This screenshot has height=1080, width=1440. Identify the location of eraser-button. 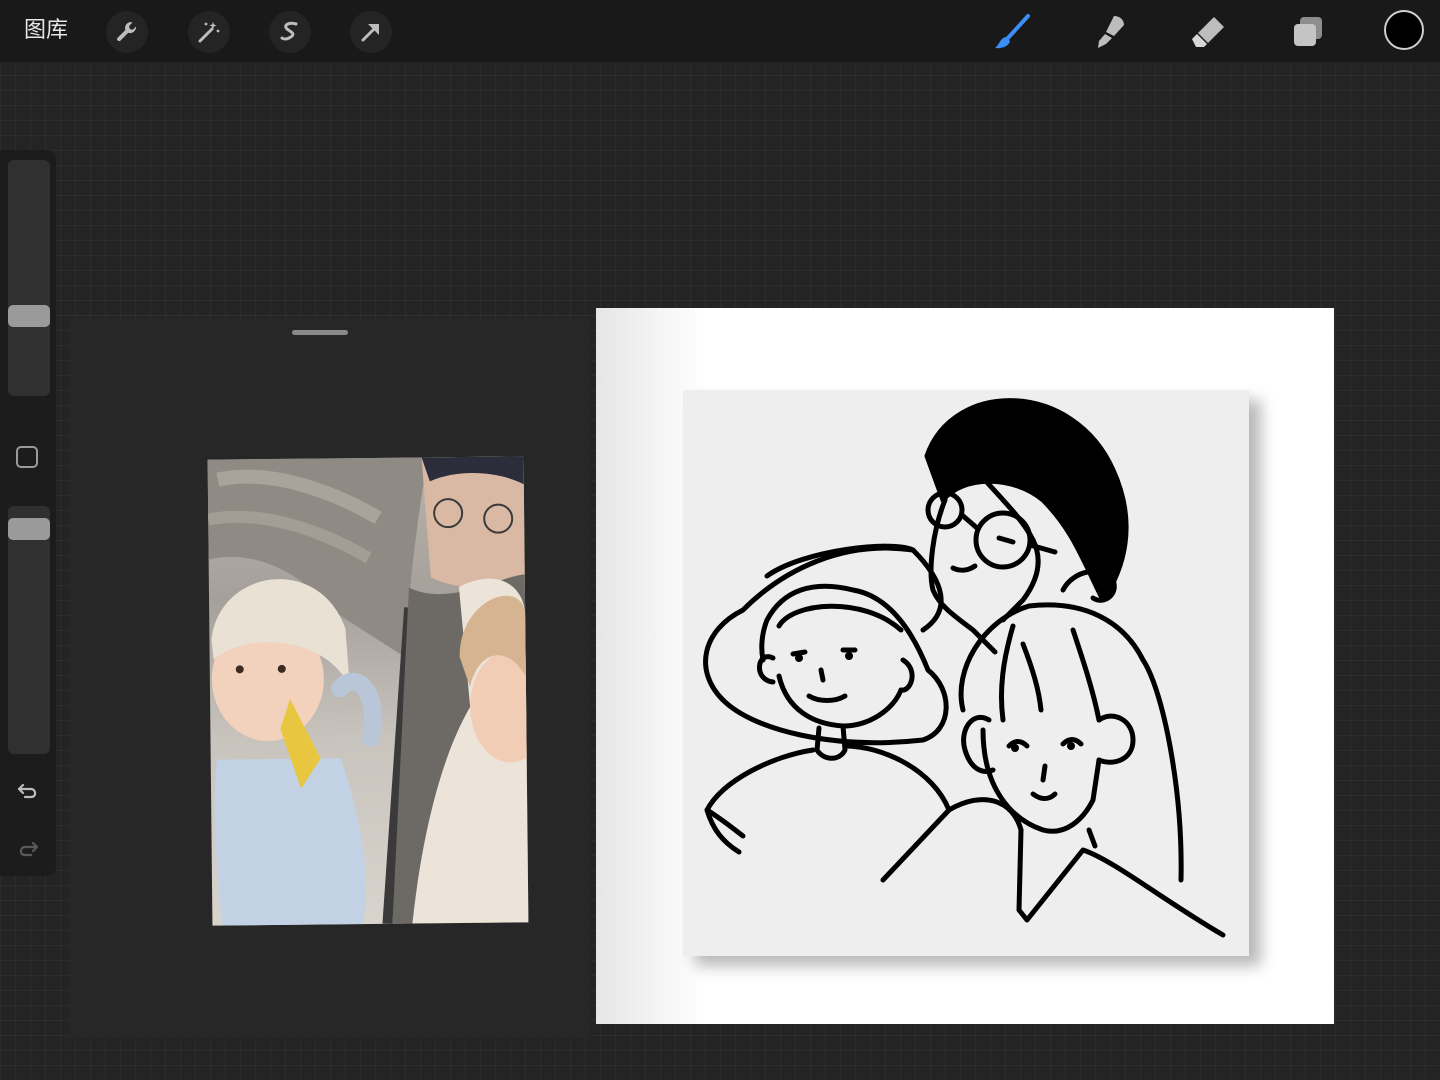
(1208, 32).